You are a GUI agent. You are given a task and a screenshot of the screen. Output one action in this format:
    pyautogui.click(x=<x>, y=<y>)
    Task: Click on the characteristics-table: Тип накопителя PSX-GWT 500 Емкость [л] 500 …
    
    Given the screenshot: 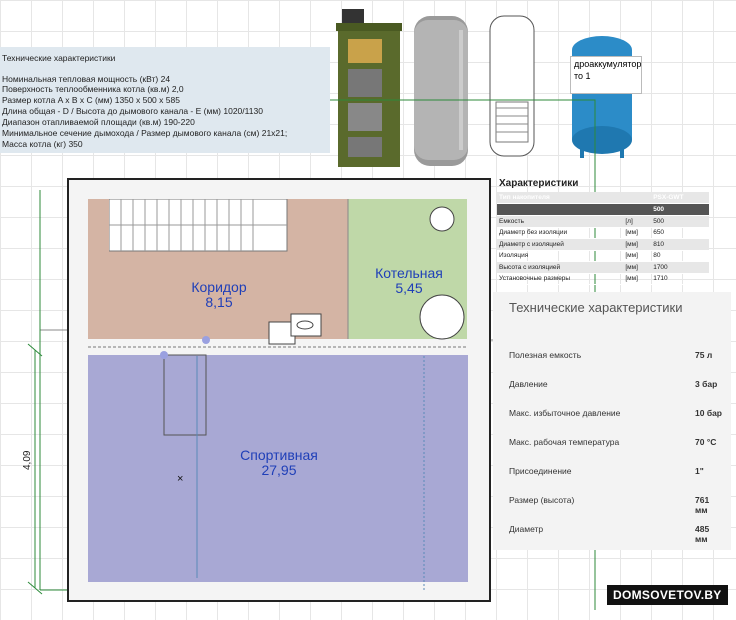 What is the action you would take?
    pyautogui.click(x=603, y=238)
    